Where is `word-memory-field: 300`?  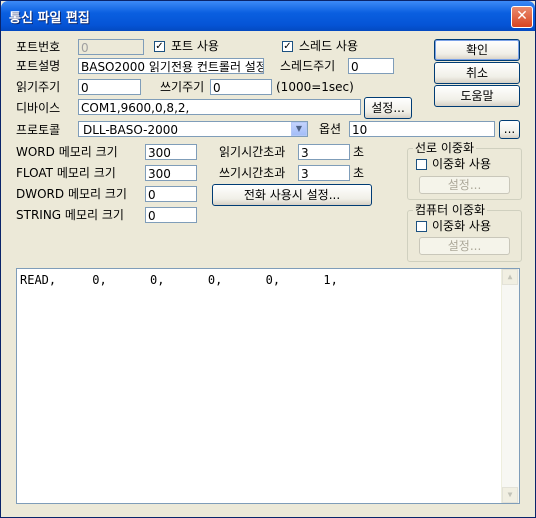 word-memory-field: 300 is located at coordinates (171, 152).